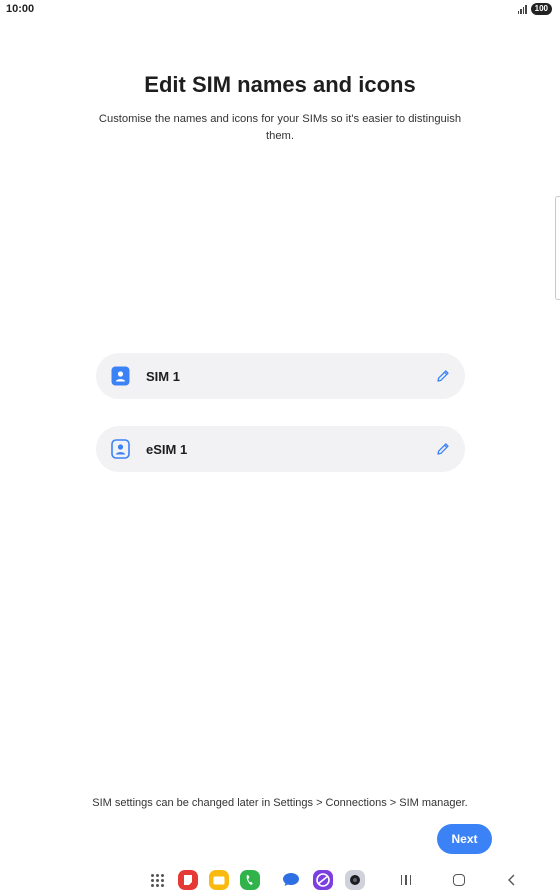 This screenshot has width=560, height=896. I want to click on home-icon, so click(459, 880).